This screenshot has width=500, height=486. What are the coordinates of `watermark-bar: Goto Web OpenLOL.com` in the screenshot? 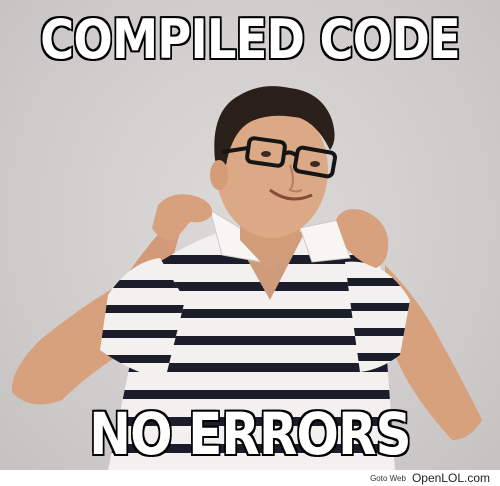 It's located at (250, 478).